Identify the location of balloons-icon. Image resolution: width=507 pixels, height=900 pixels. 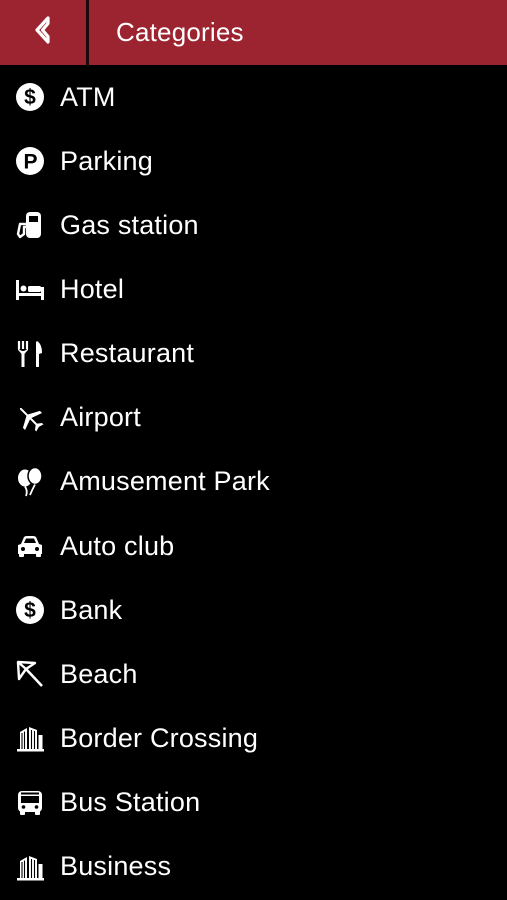
(30, 481).